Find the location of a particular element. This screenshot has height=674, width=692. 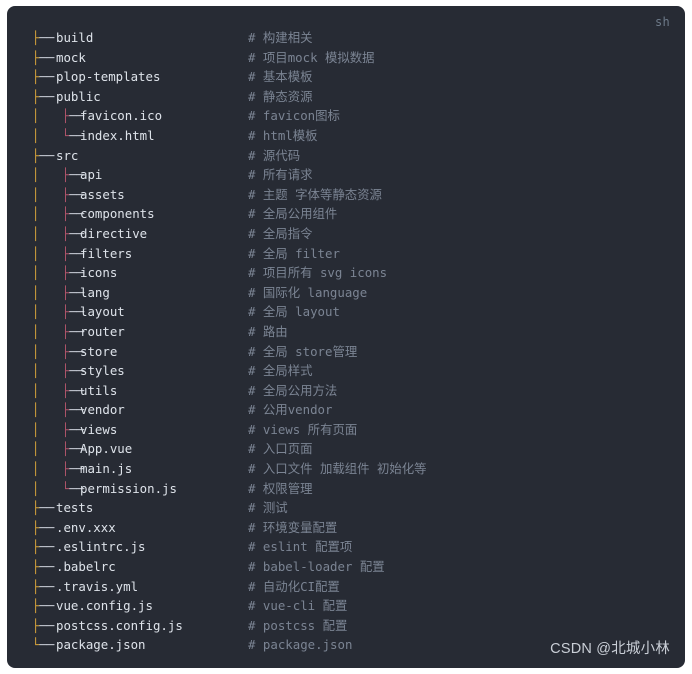

tree-entry-name: .eslintrc.js is located at coordinates (101, 547).